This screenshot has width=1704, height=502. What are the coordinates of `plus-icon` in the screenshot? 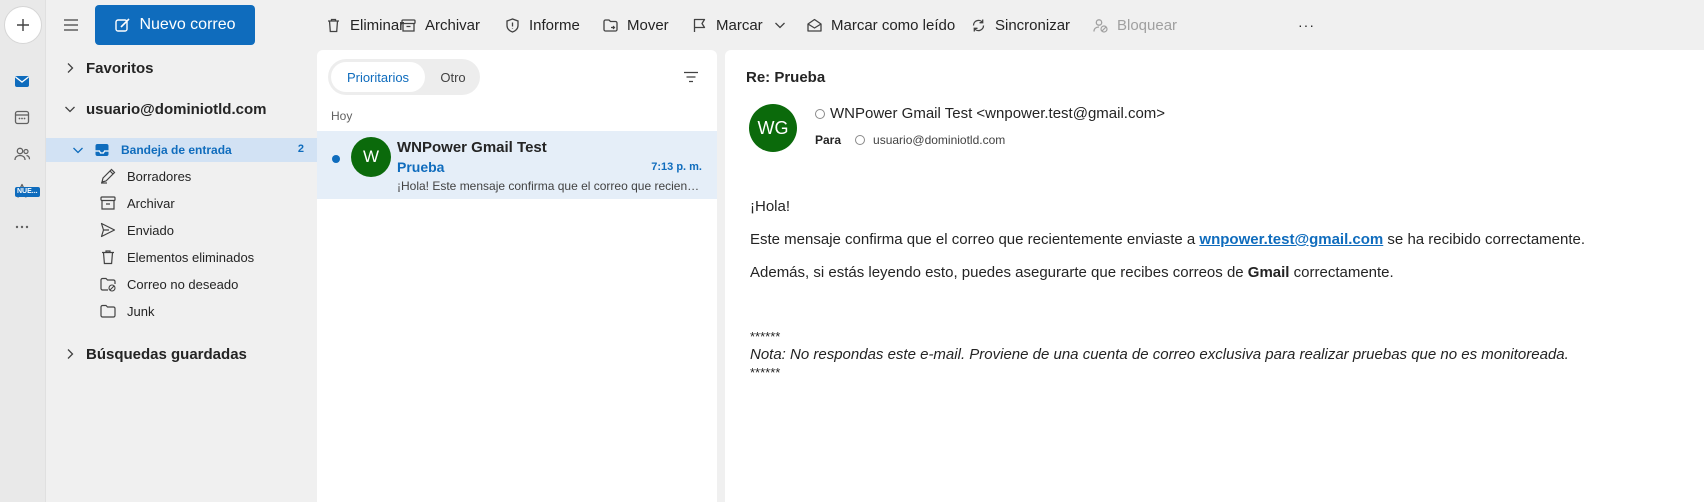 It's located at (23, 25).